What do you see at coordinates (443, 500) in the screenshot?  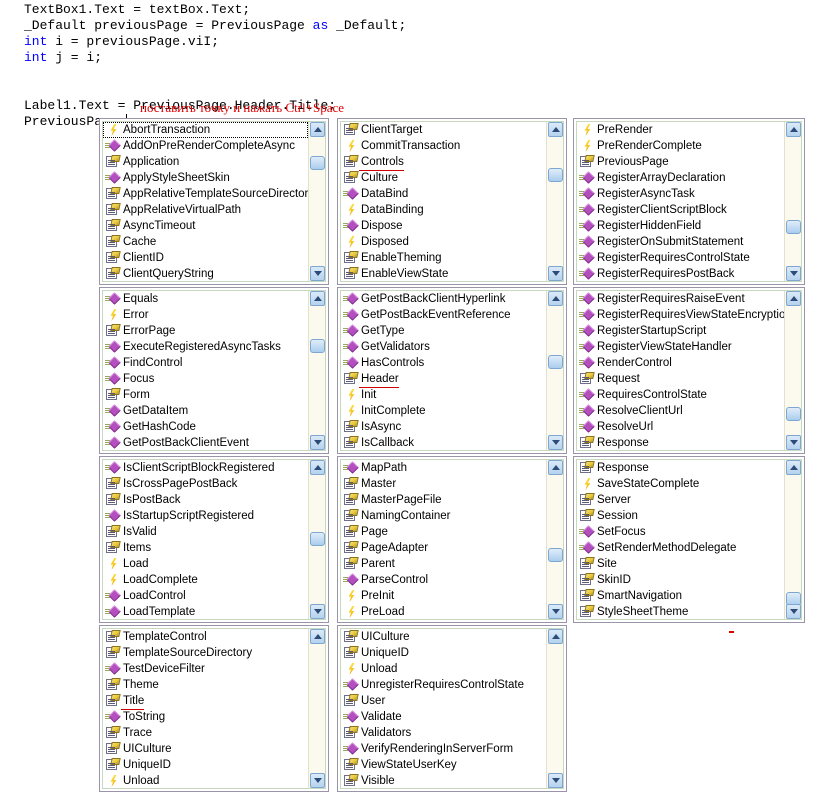 I see `completion-item: MasterPageFile` at bounding box center [443, 500].